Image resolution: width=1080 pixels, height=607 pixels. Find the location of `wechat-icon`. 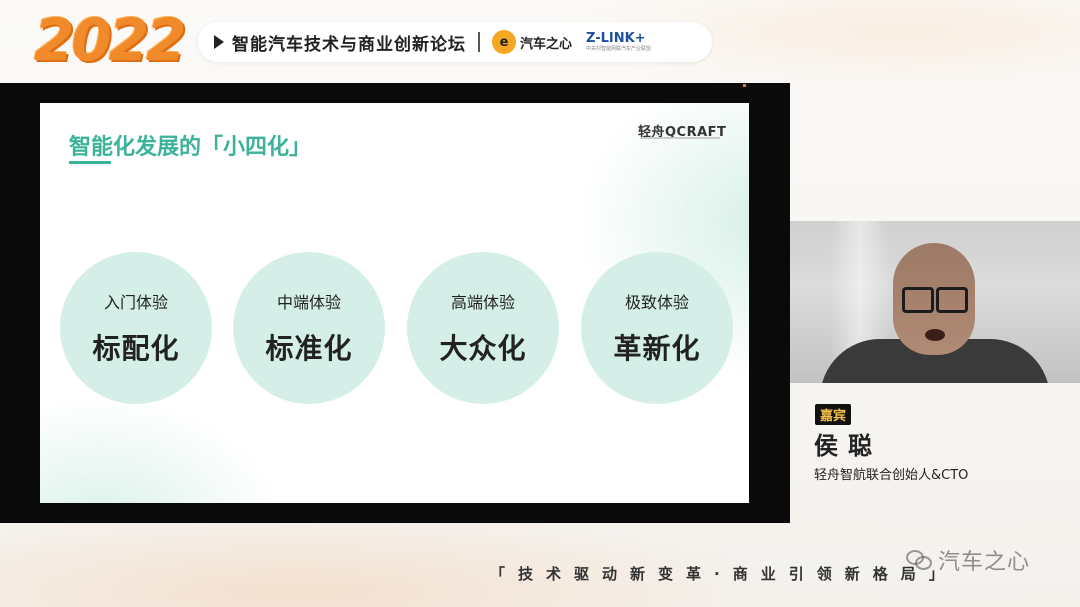

wechat-icon is located at coordinates (919, 560).